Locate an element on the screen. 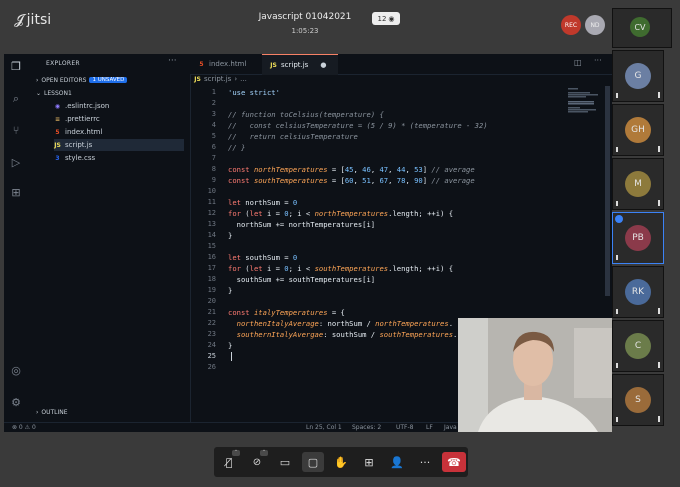 Image resolution: width=680 pixels, height=487 pixels. participant-tile-dominant: PB is located at coordinates (638, 238).